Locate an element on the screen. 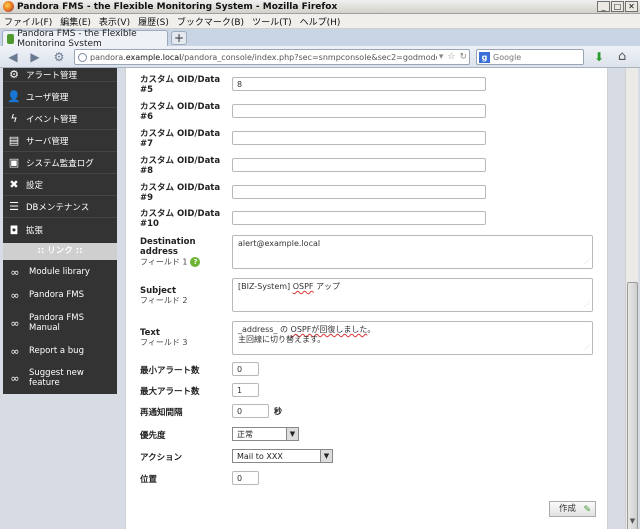 The image size is (640, 529). dropdown-icon: ▾ is located at coordinates (441, 57).